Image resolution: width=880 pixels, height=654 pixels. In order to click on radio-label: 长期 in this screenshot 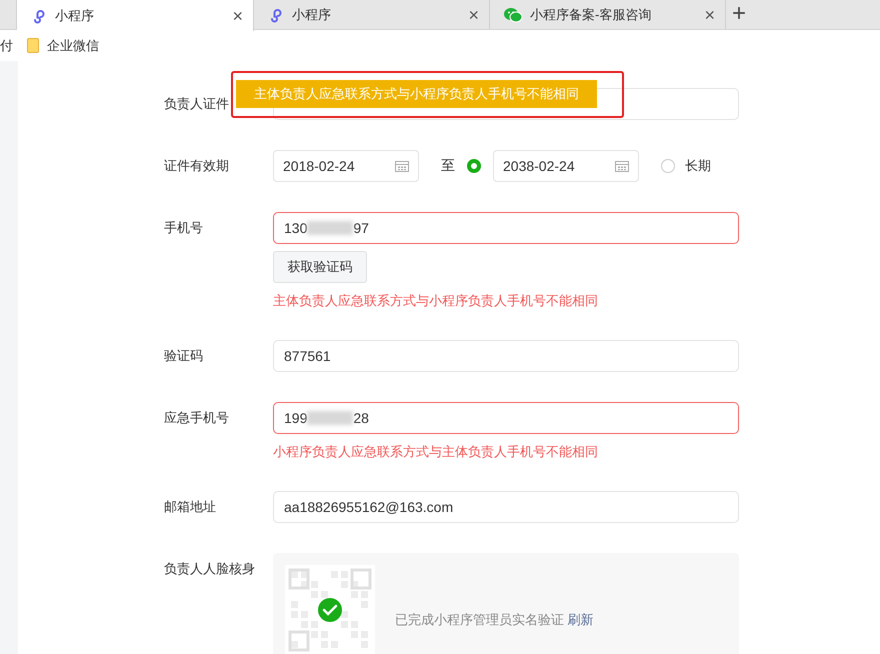, I will do `click(698, 166)`.